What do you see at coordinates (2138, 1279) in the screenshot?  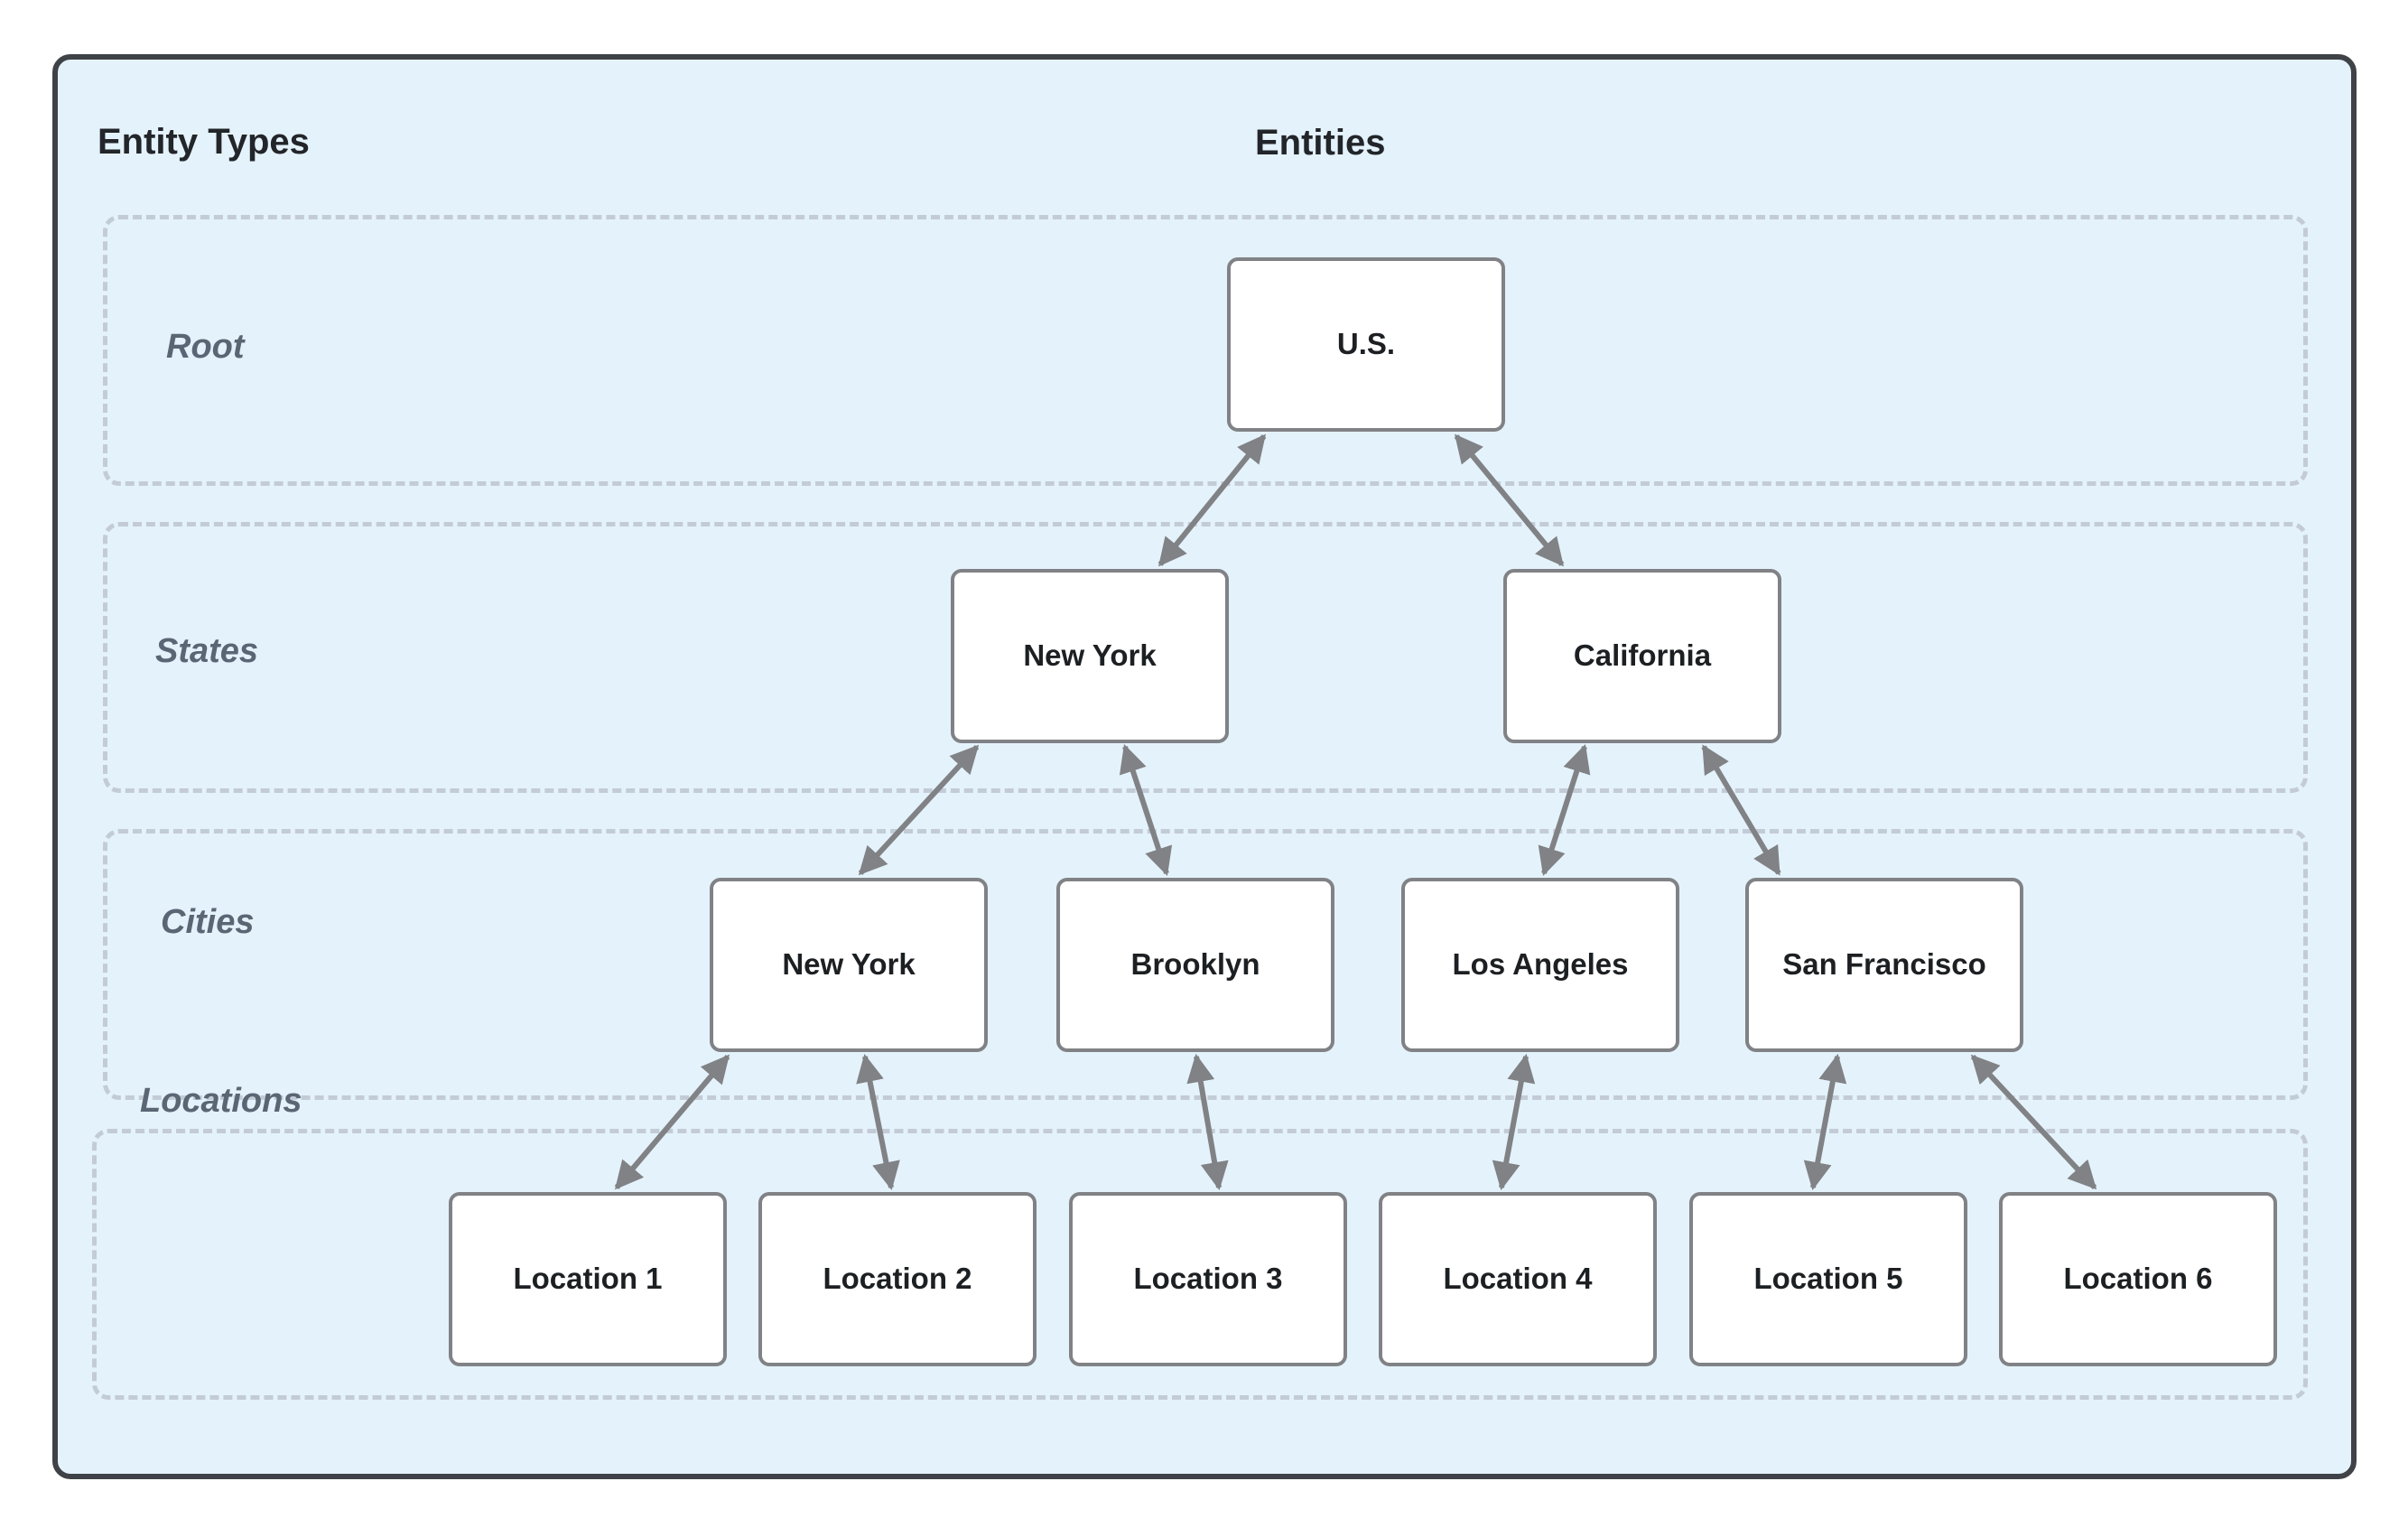 I see `entity-node-loc6: Location 6` at bounding box center [2138, 1279].